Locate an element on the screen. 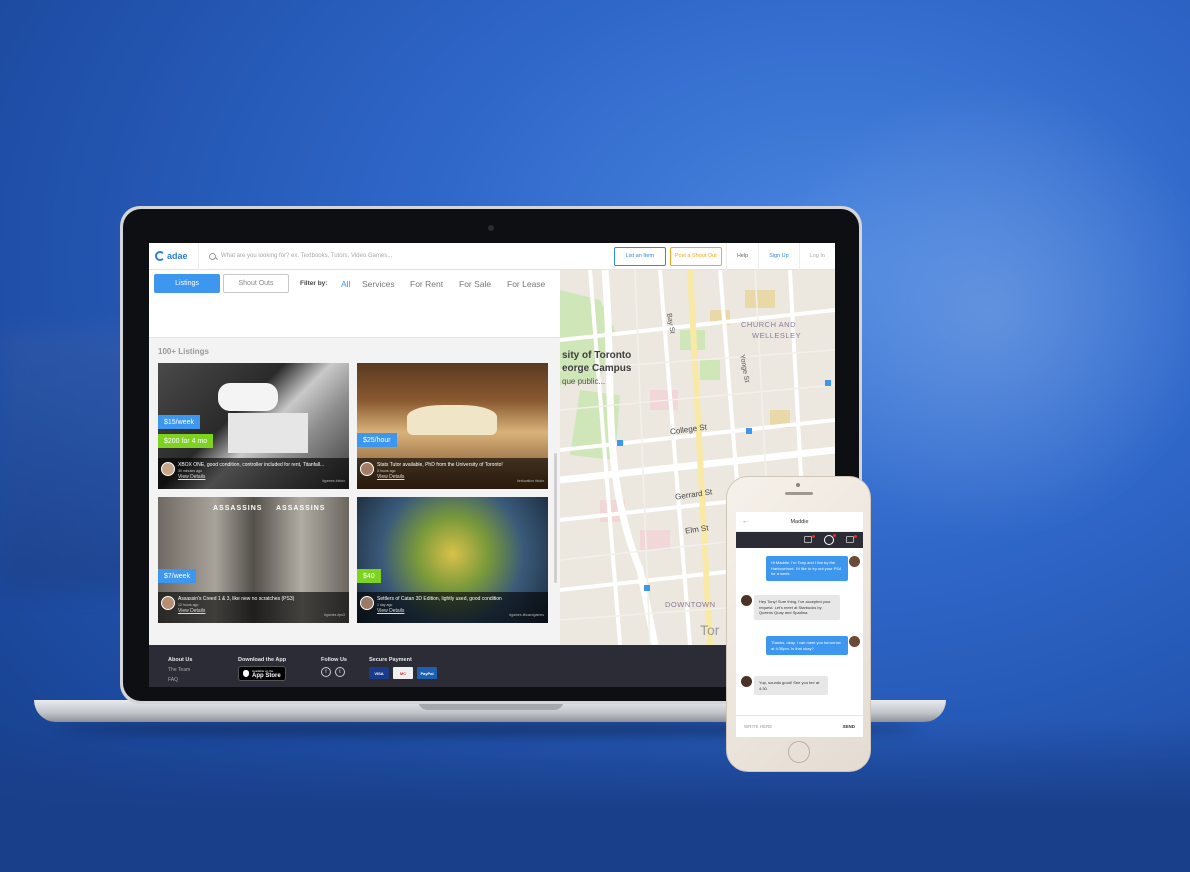 The height and width of the screenshot is (872, 1190). logo: adae is located at coordinates (174, 256).